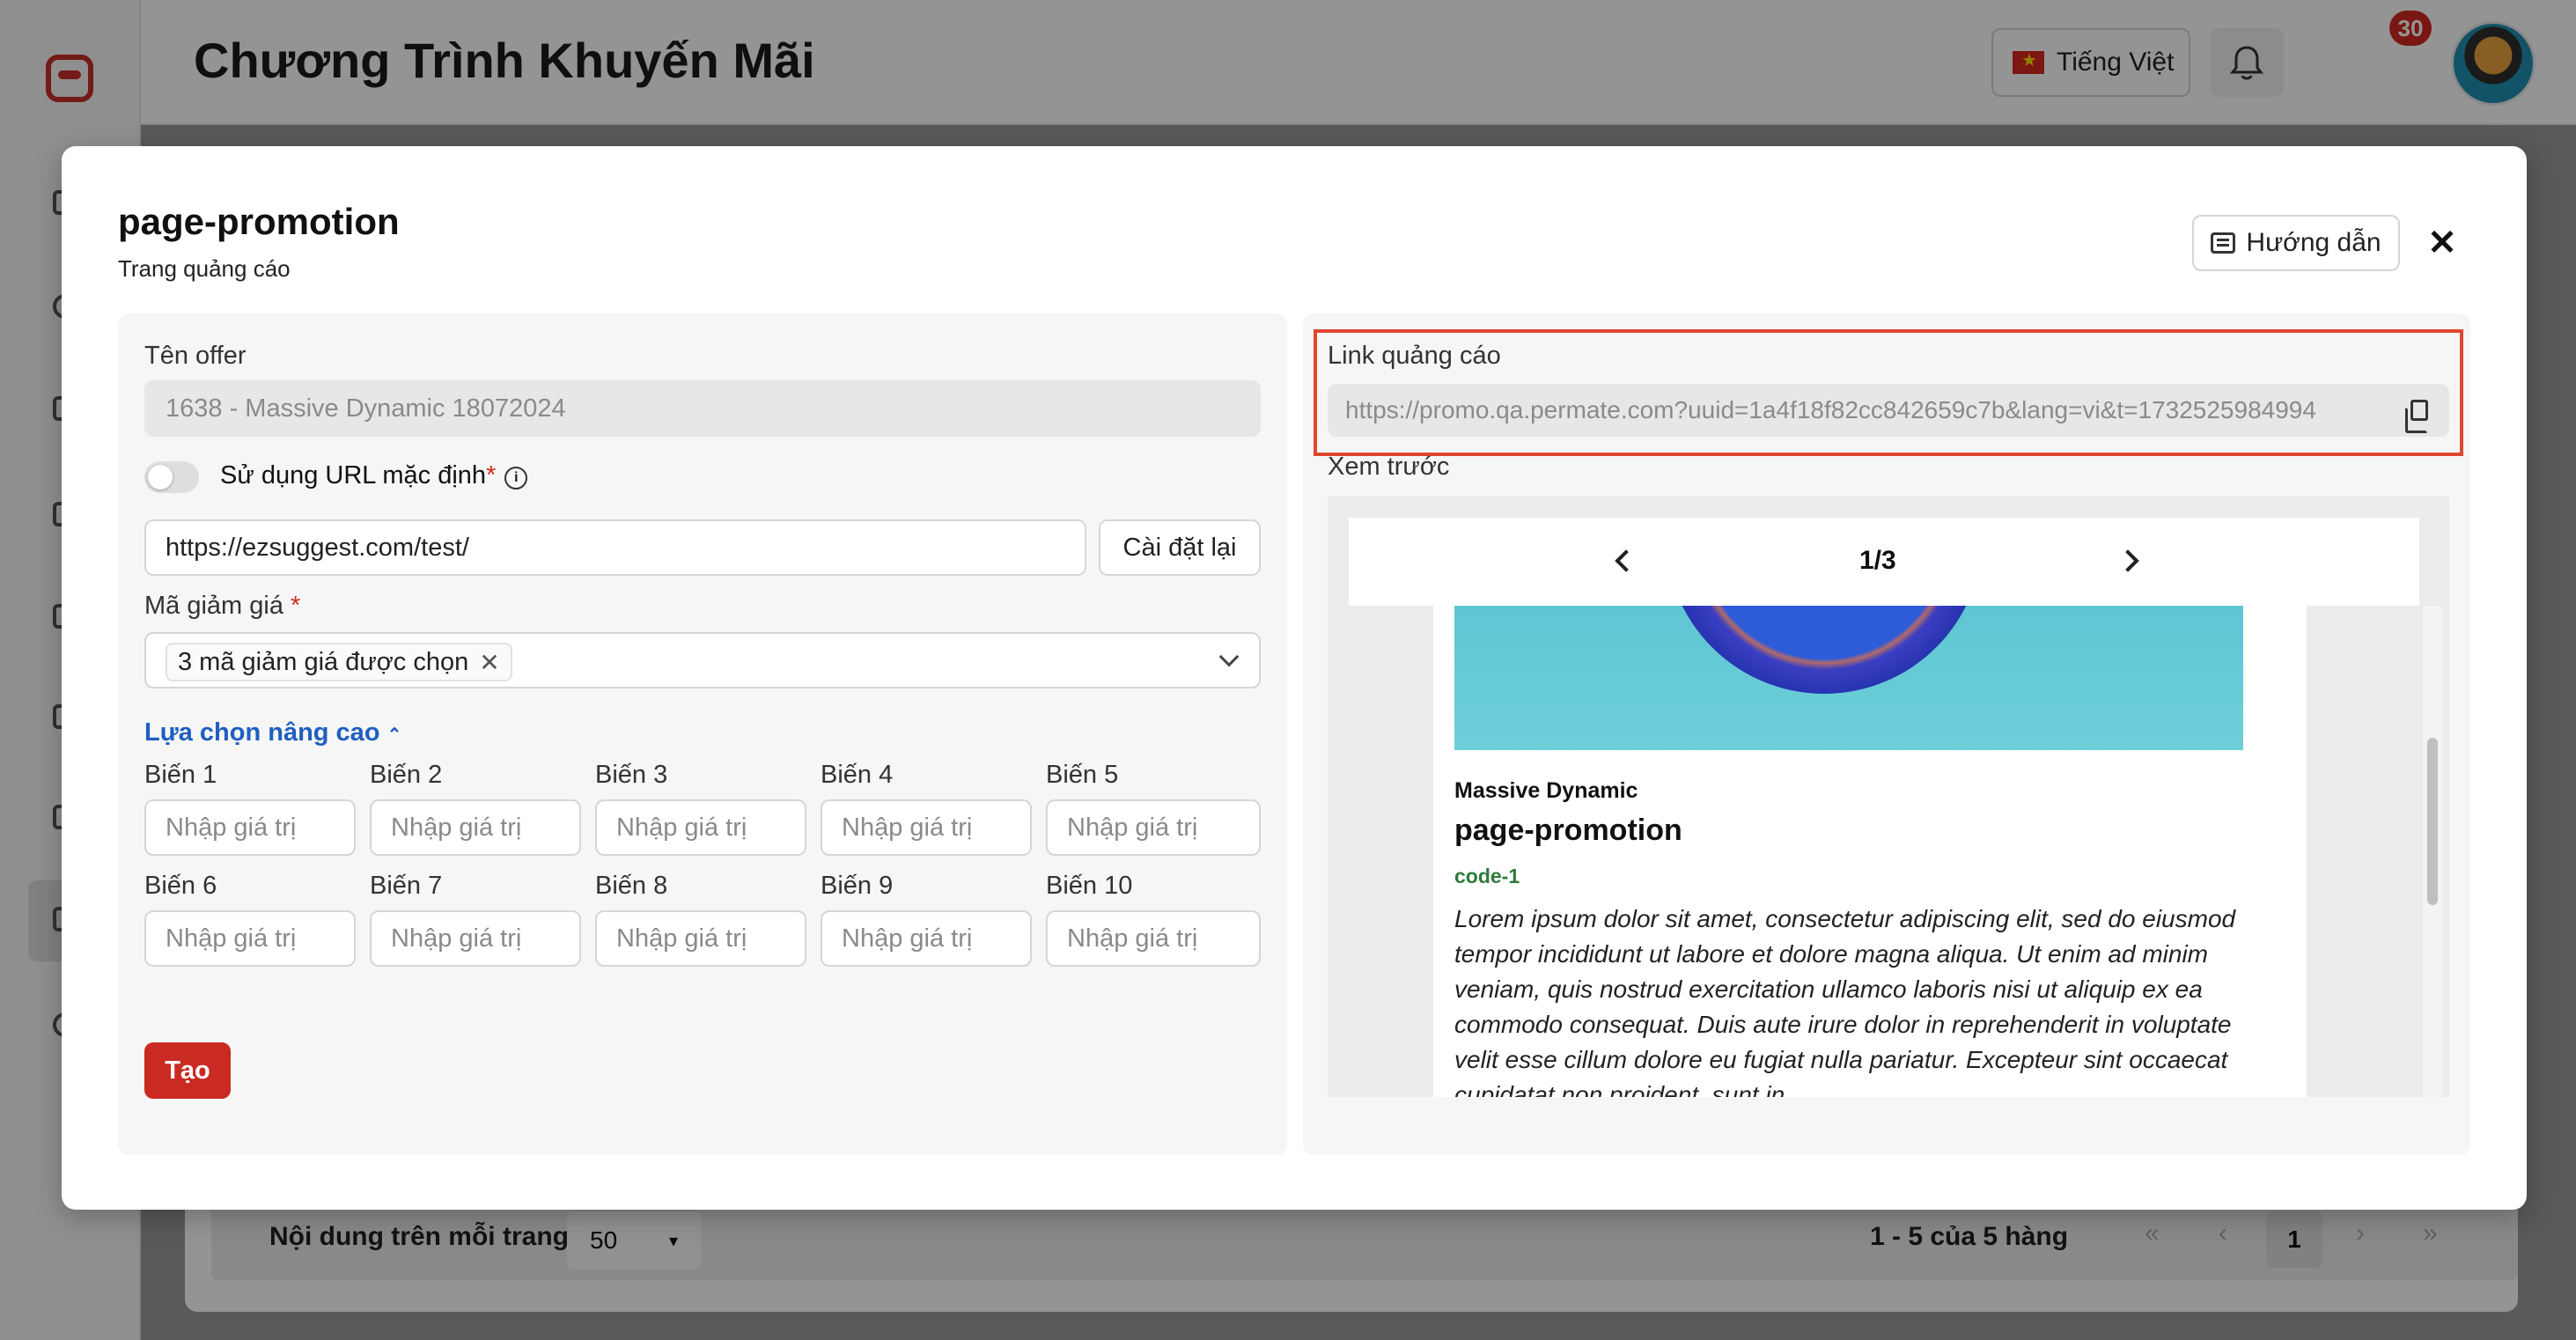  Describe the element at coordinates (1180, 547) in the screenshot. I see `reset-button: Cài đặt lại` at that location.